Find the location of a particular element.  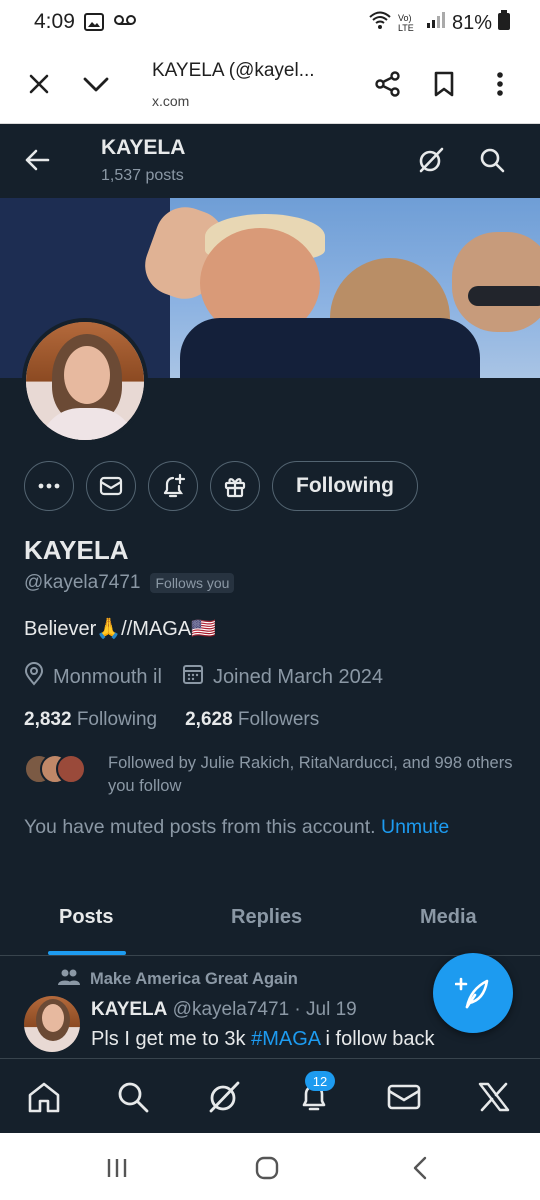

gallery-icon is located at coordinates (94, 24).